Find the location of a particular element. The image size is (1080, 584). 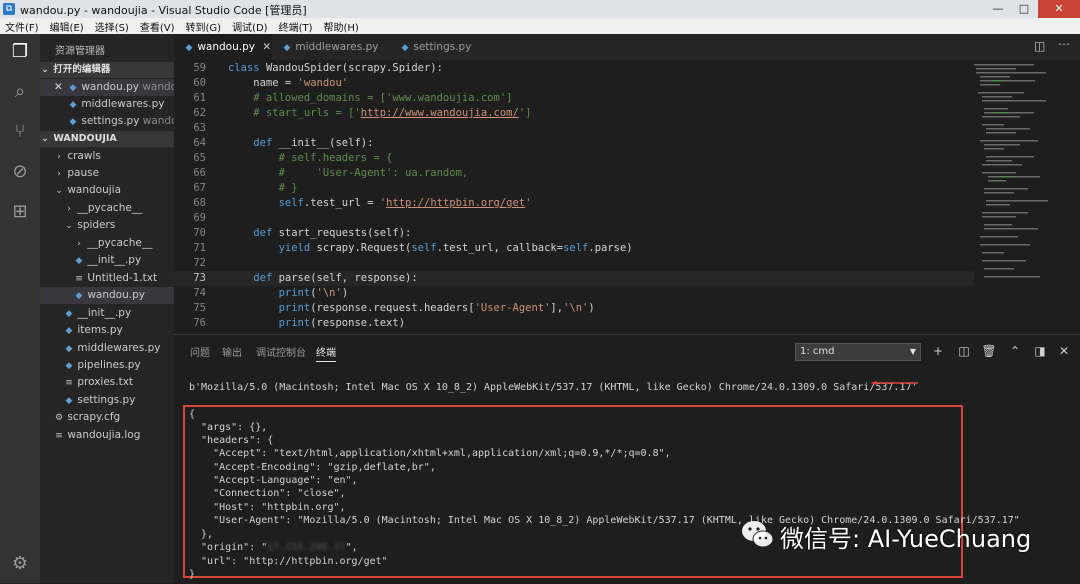

code-line: 70 def start_requests(self): is located at coordinates (302, 233).